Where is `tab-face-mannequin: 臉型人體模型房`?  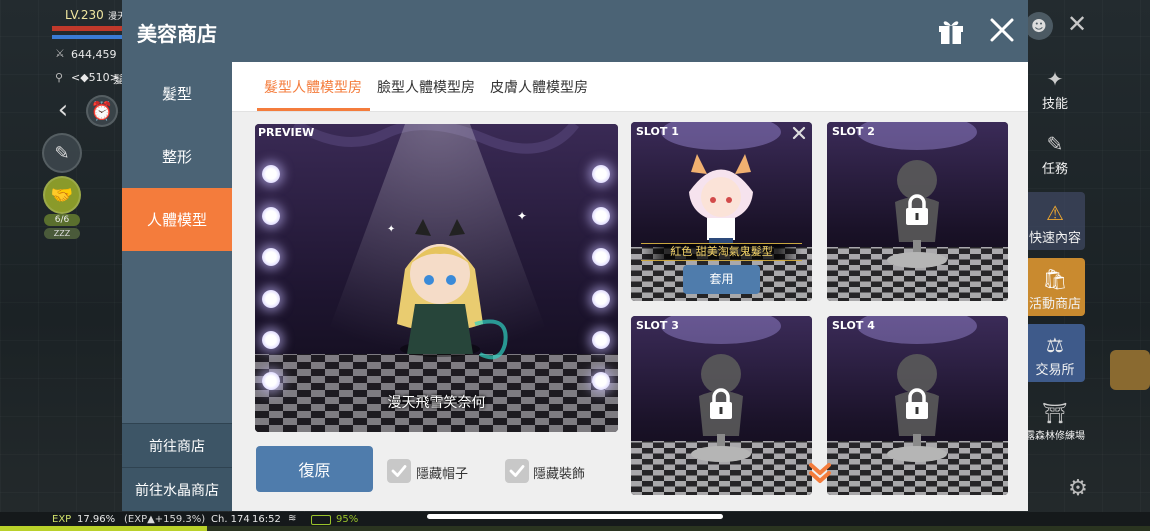
tab-face-mannequin: 臉型人體模型房 is located at coordinates (426, 87).